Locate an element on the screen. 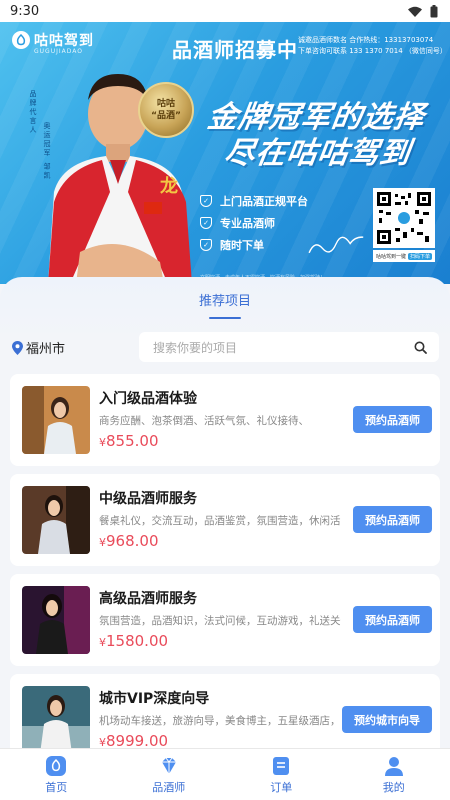 The image size is (450, 800). tab-profile: 我的 is located at coordinates (394, 774).